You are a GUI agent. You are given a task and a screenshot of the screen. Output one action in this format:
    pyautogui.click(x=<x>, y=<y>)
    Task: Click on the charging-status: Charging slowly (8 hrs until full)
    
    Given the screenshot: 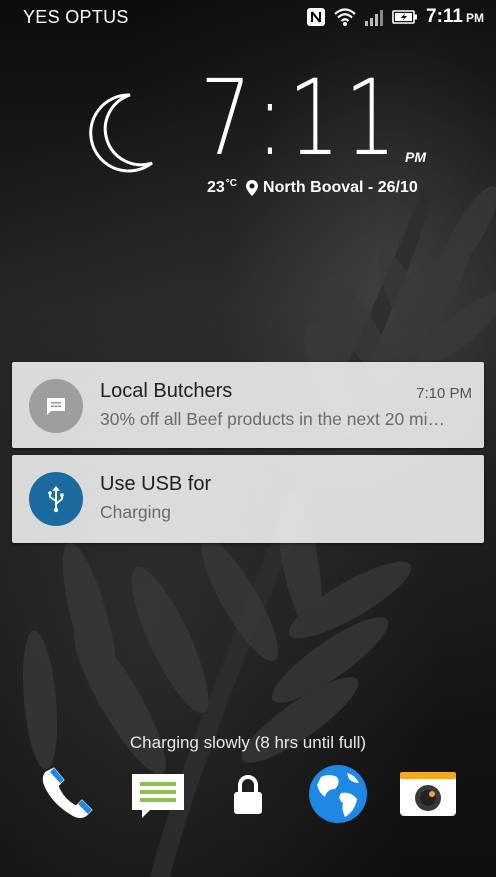 What is the action you would take?
    pyautogui.click(x=248, y=742)
    